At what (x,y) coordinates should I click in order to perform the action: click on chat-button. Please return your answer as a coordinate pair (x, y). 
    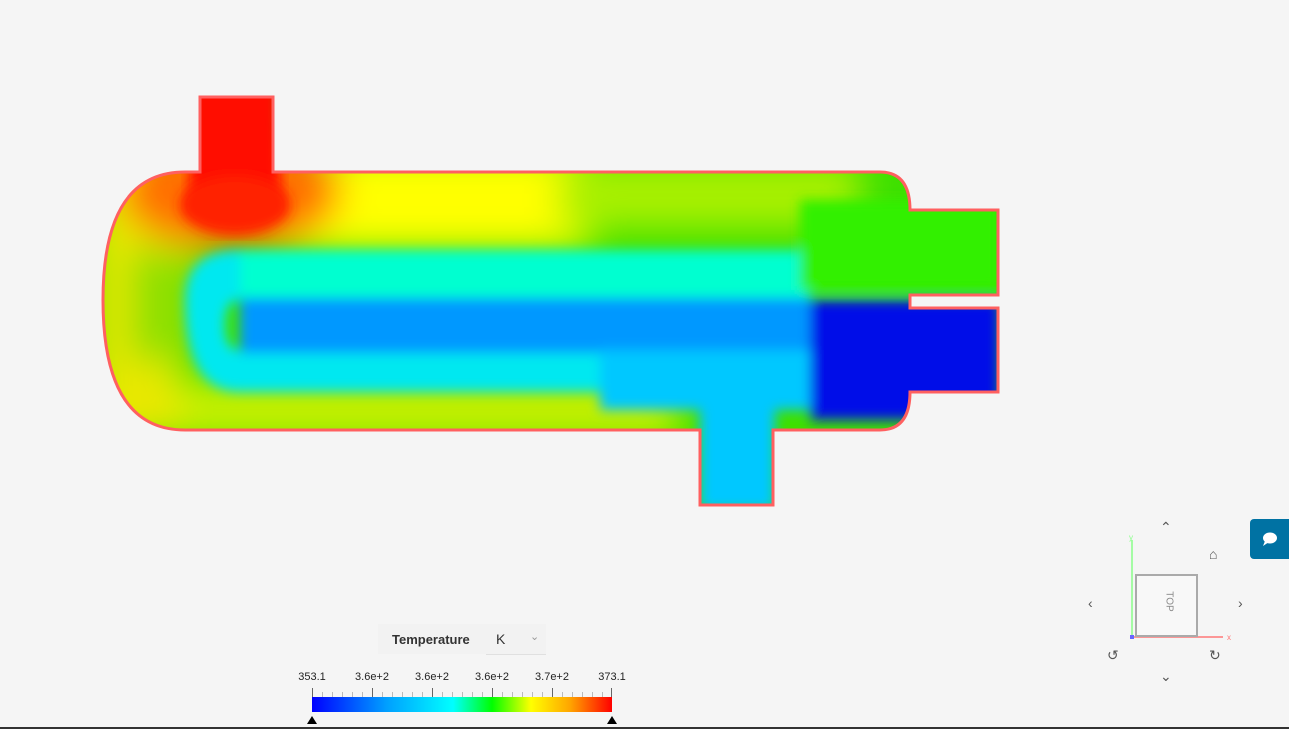
    Looking at the image, I should click on (1269, 539).